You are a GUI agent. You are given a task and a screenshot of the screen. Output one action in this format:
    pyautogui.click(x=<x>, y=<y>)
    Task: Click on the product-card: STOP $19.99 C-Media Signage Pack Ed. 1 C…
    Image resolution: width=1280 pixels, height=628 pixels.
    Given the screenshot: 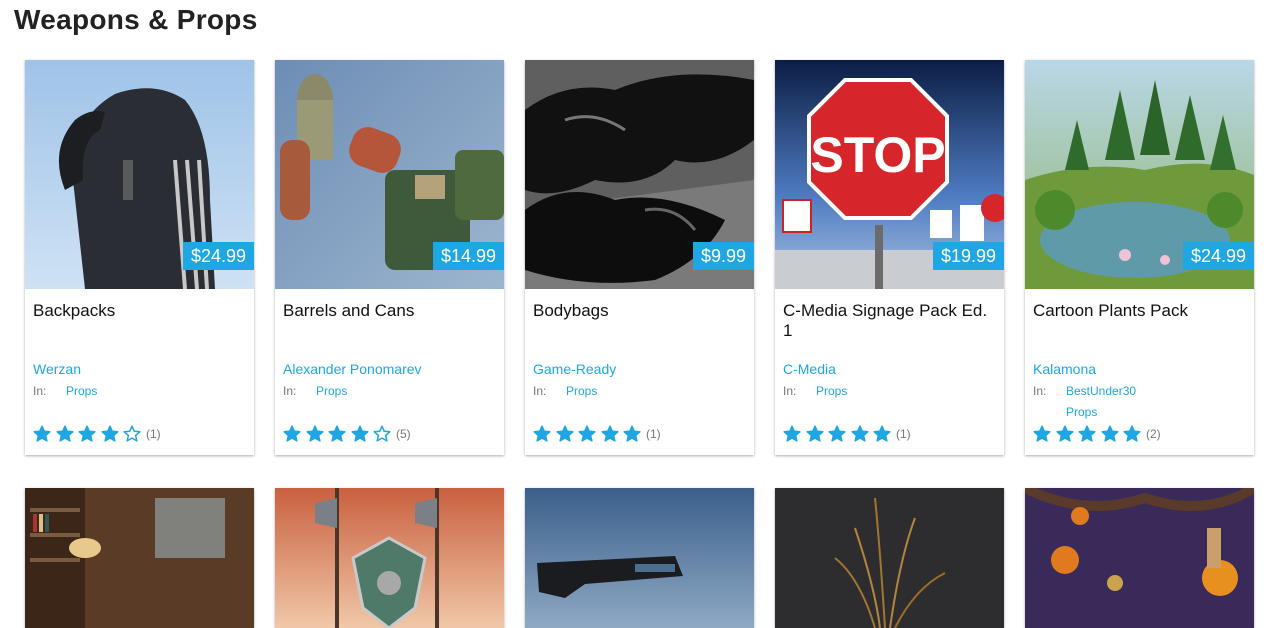 What is the action you would take?
    pyautogui.click(x=889, y=257)
    